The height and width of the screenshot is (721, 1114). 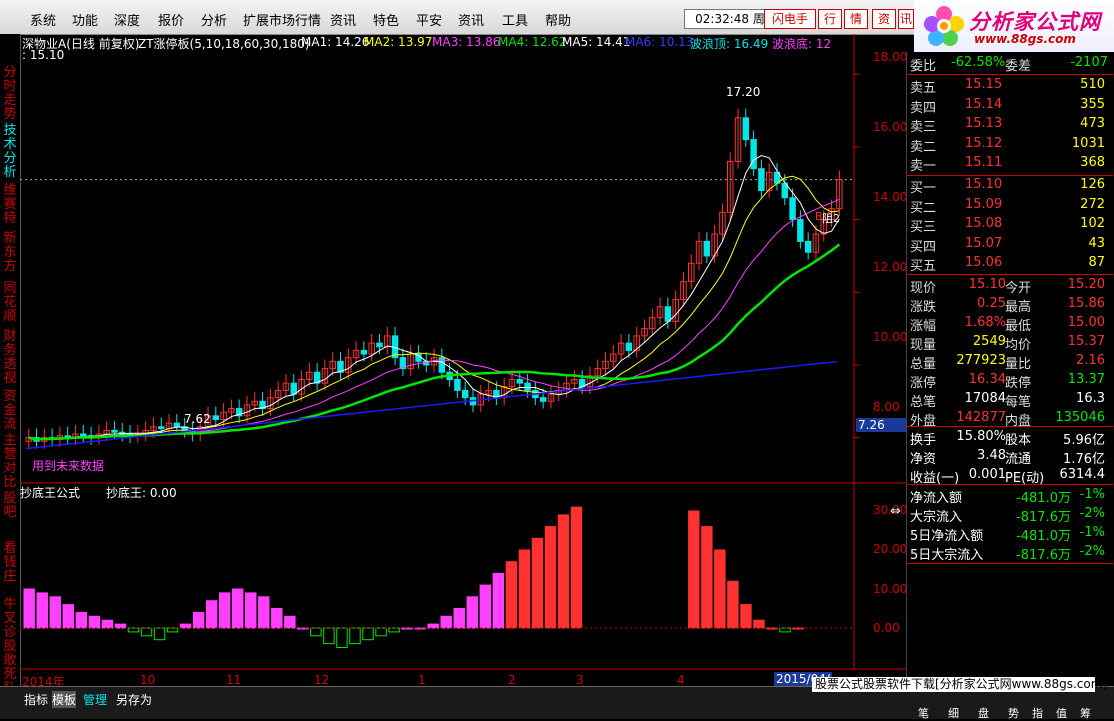 What do you see at coordinates (1086, 341) in the screenshot?
I see `stat-value: 15.37` at bounding box center [1086, 341].